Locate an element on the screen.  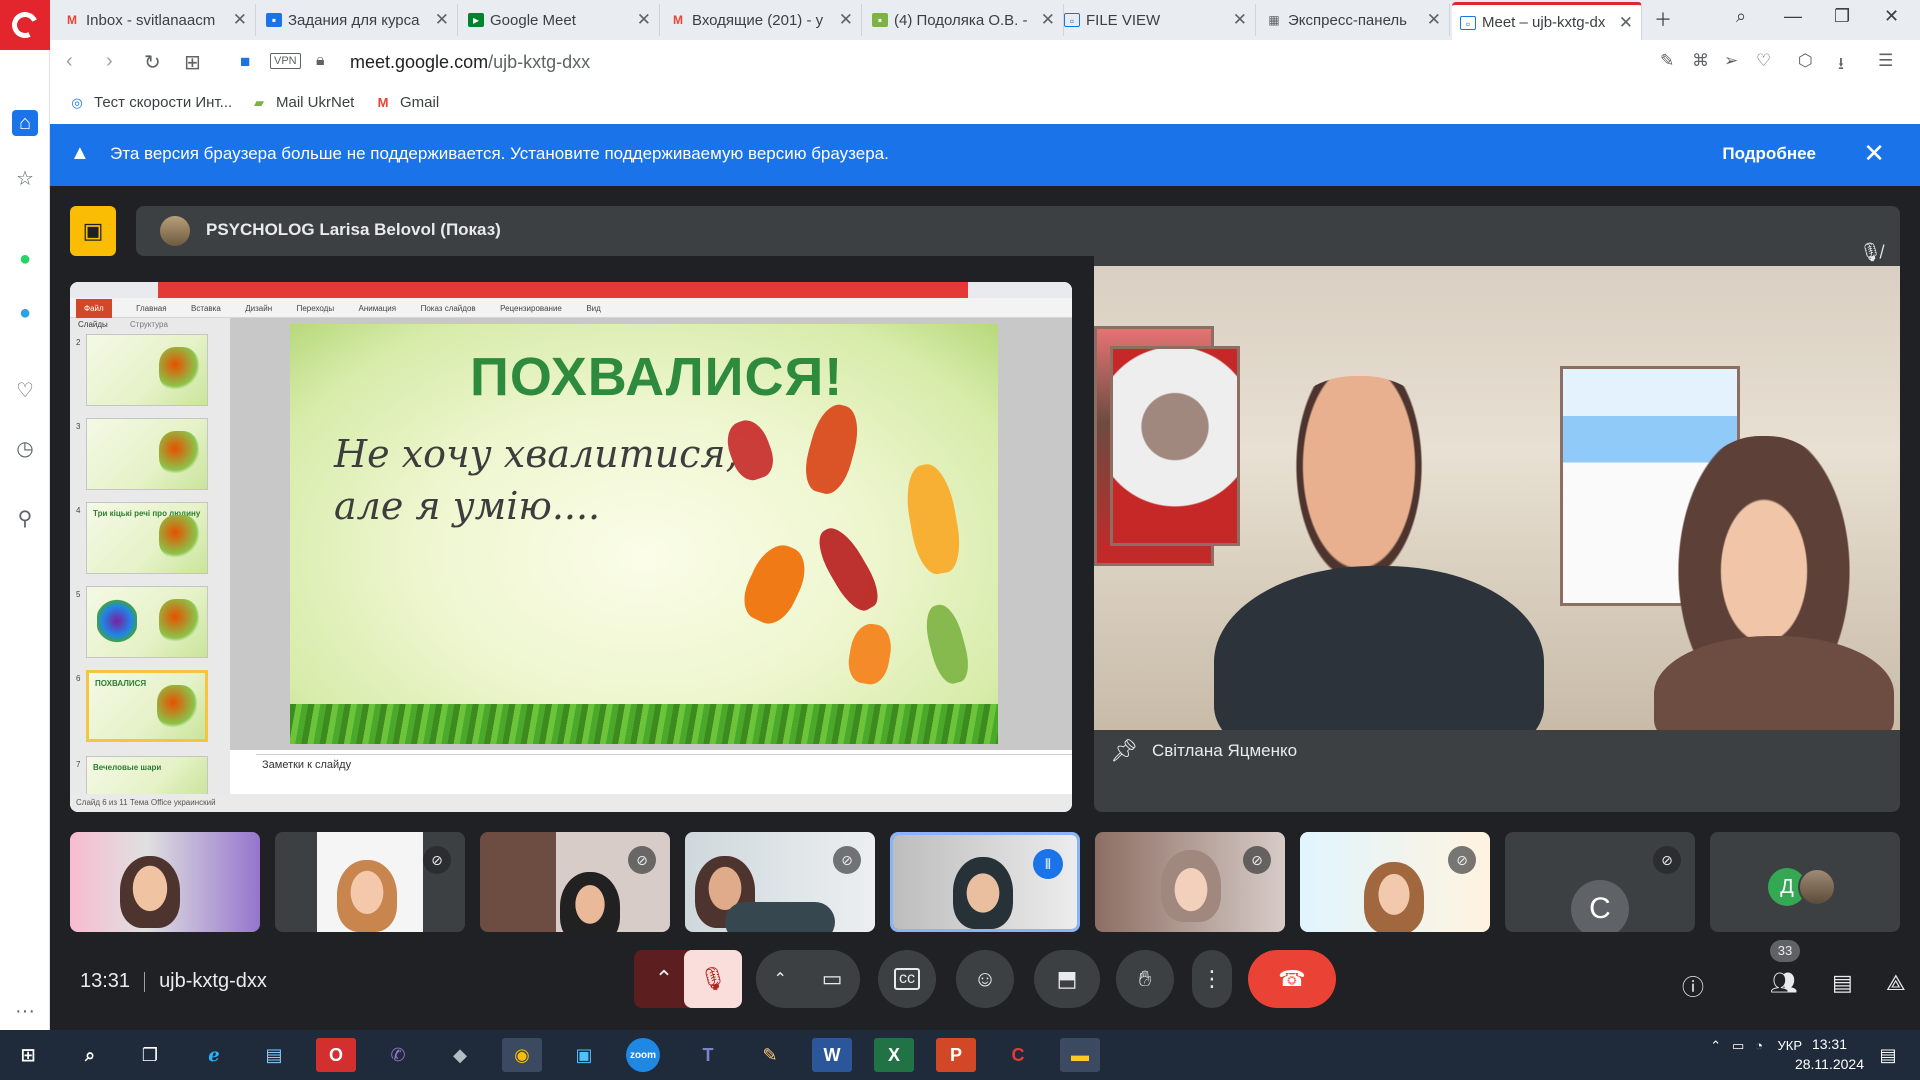
thumb-number: 6 is located at coordinates (78, 678).